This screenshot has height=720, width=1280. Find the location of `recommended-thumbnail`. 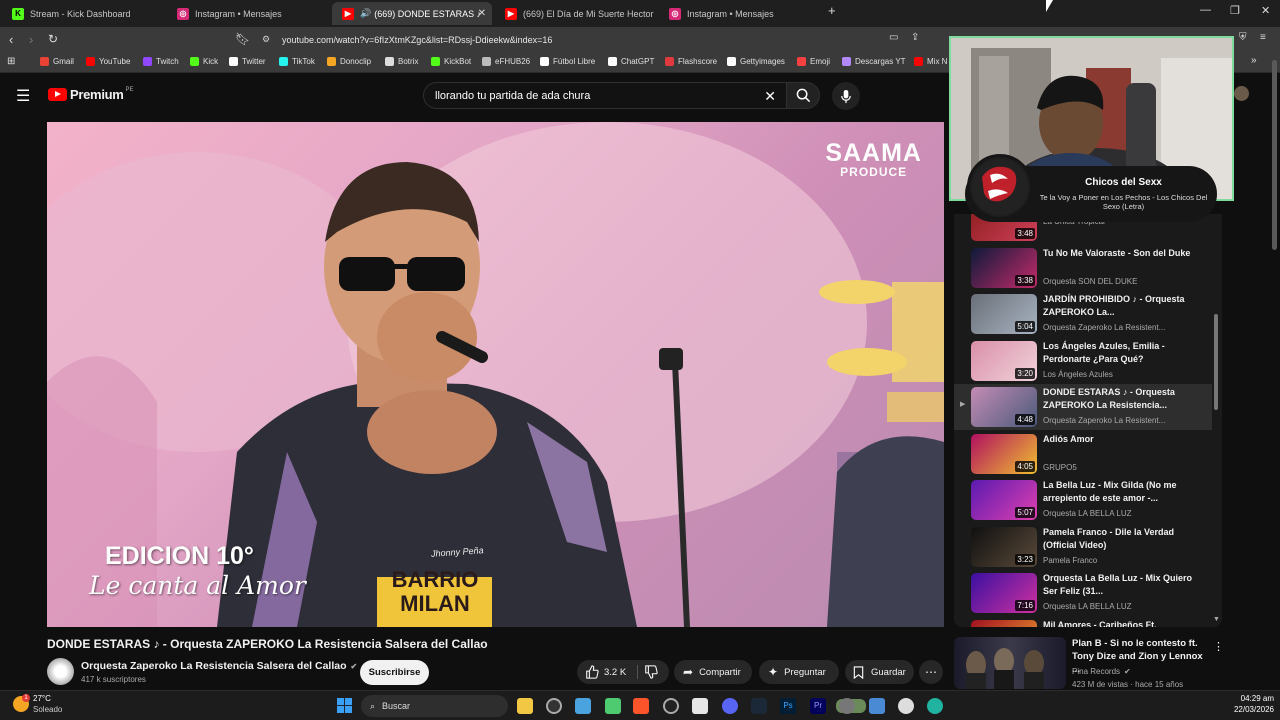

recommended-thumbnail is located at coordinates (1010, 663).